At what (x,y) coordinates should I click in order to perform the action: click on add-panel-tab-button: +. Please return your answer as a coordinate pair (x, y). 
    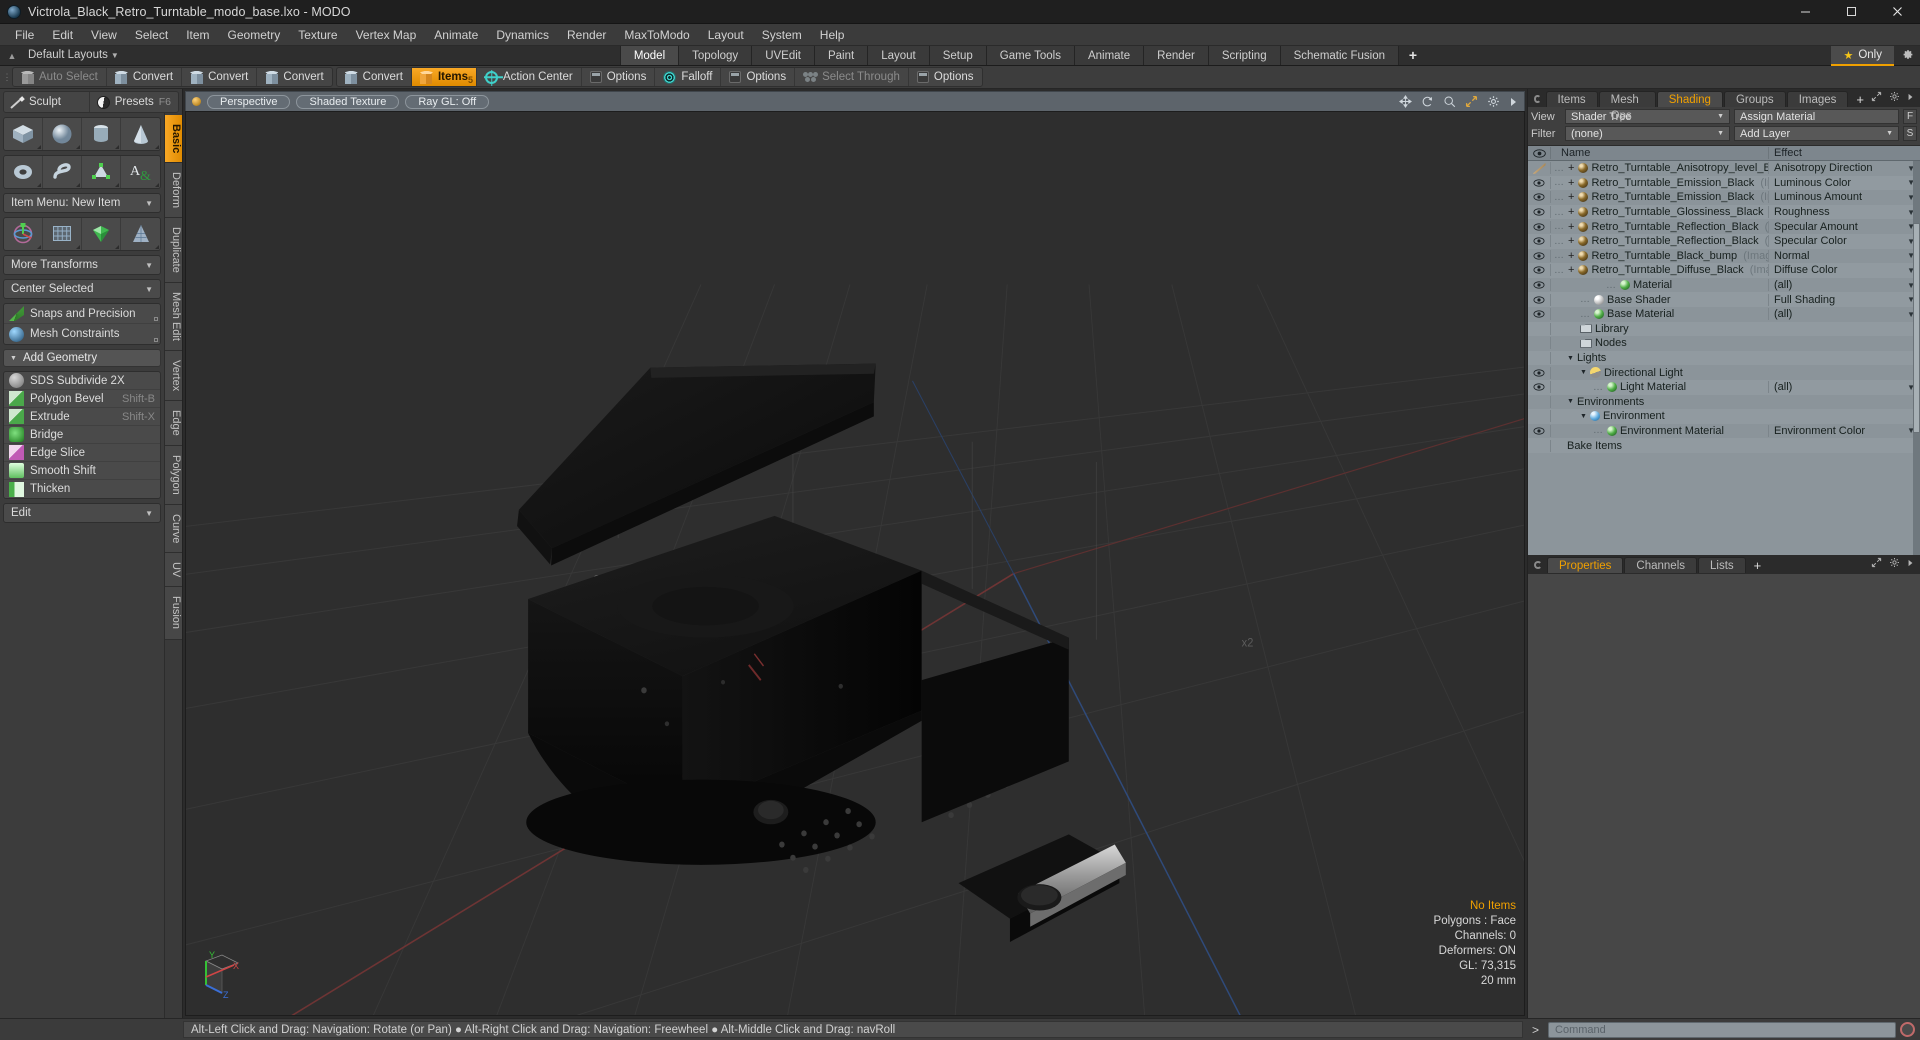
    Looking at the image, I should click on (1860, 99).